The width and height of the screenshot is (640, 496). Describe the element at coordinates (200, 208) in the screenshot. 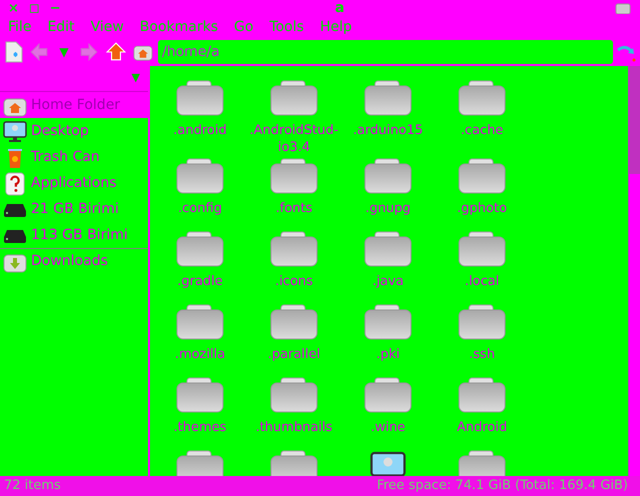

I see `file-name: .config` at that location.